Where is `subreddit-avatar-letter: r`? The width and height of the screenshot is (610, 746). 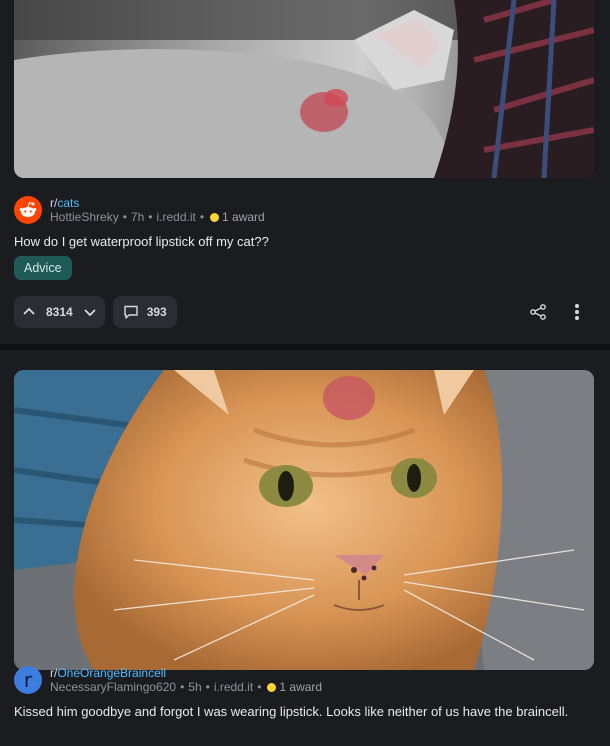 subreddit-avatar-letter: r is located at coordinates (28, 680).